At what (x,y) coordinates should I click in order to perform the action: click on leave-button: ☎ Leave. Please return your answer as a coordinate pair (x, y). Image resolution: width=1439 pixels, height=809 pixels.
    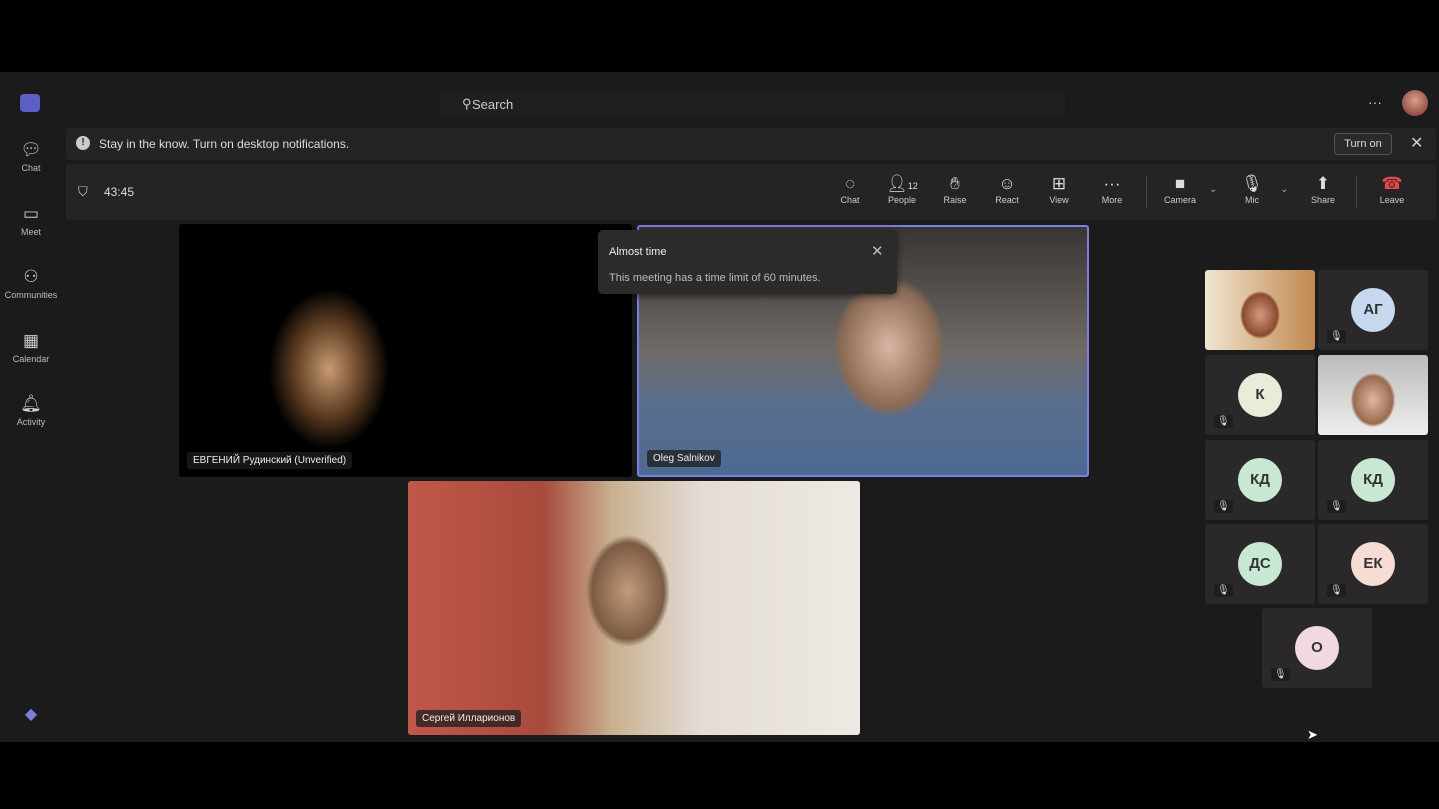
    Looking at the image, I should click on (1392, 189).